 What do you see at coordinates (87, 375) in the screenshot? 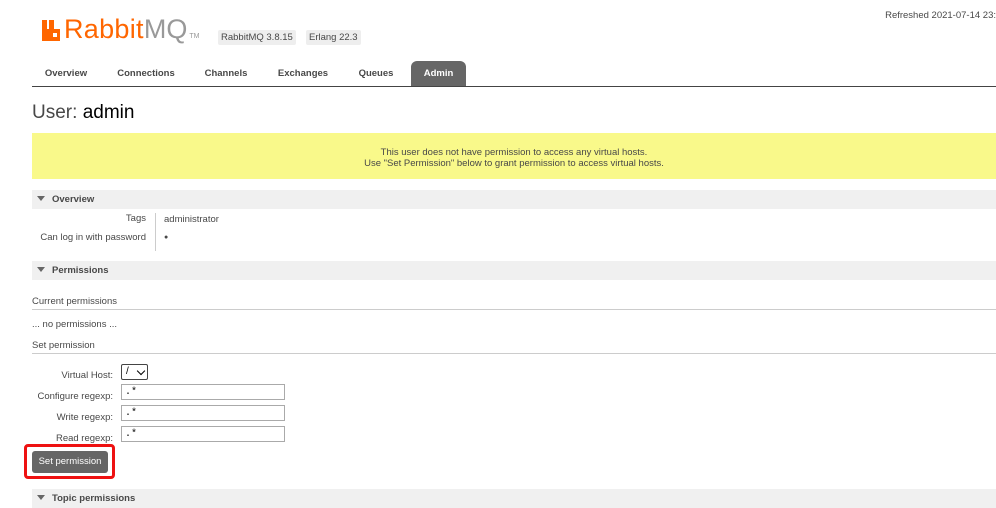
I see `virtual-host-label: Virtual Host:` at bounding box center [87, 375].